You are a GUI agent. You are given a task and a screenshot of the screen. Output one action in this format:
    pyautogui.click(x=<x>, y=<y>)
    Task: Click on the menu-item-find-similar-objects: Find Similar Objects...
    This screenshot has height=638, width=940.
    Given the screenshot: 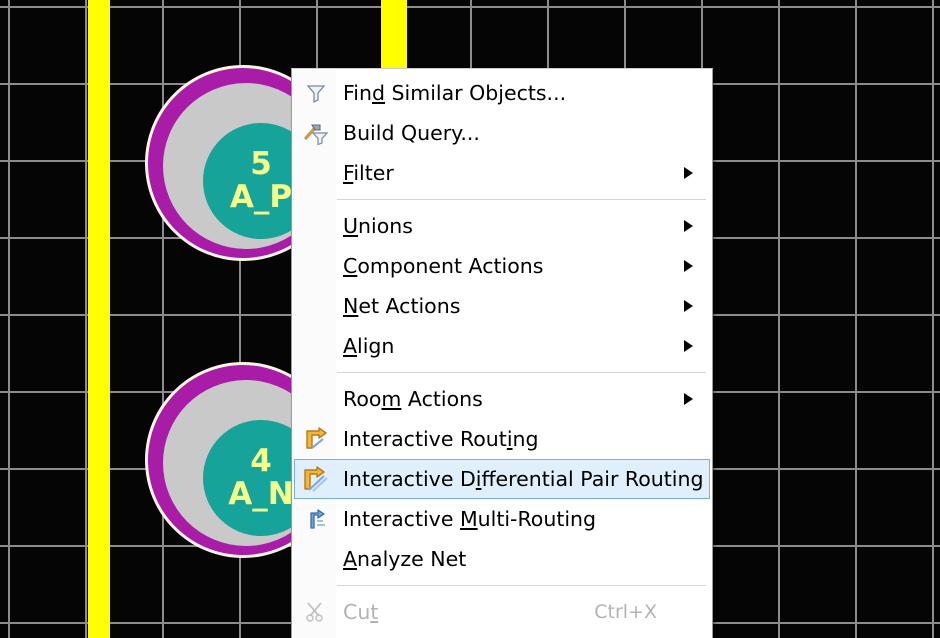 What is the action you would take?
    pyautogui.click(x=502, y=93)
    